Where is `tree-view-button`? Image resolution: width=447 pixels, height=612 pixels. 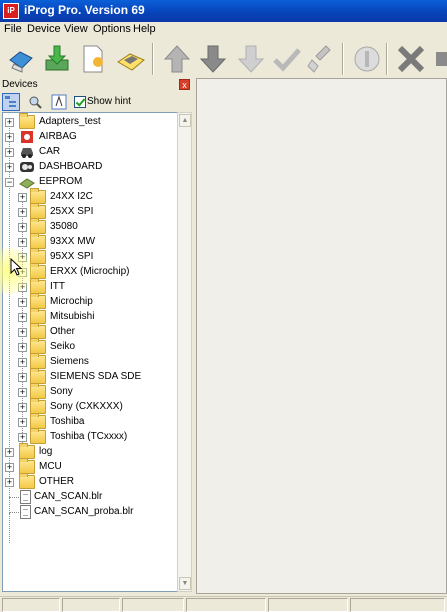 tree-view-button is located at coordinates (11, 102).